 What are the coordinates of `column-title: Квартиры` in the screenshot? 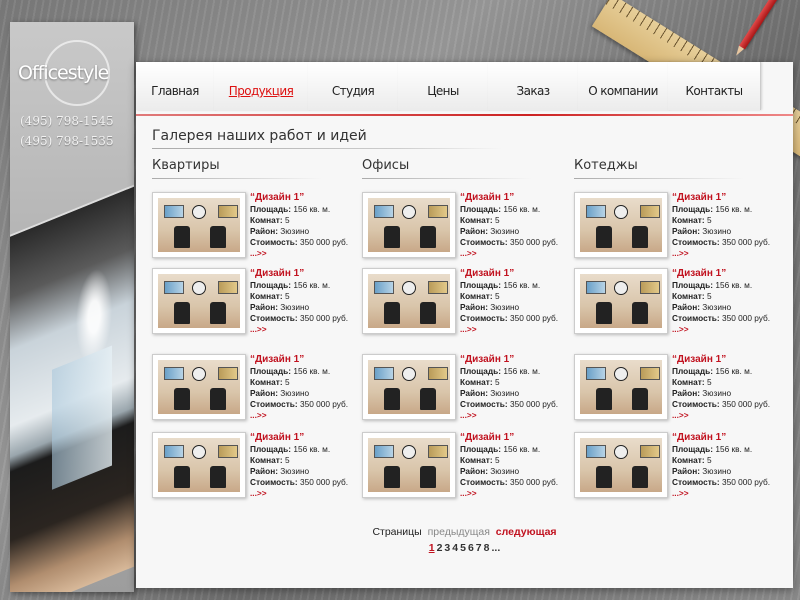 It's located at (186, 165).